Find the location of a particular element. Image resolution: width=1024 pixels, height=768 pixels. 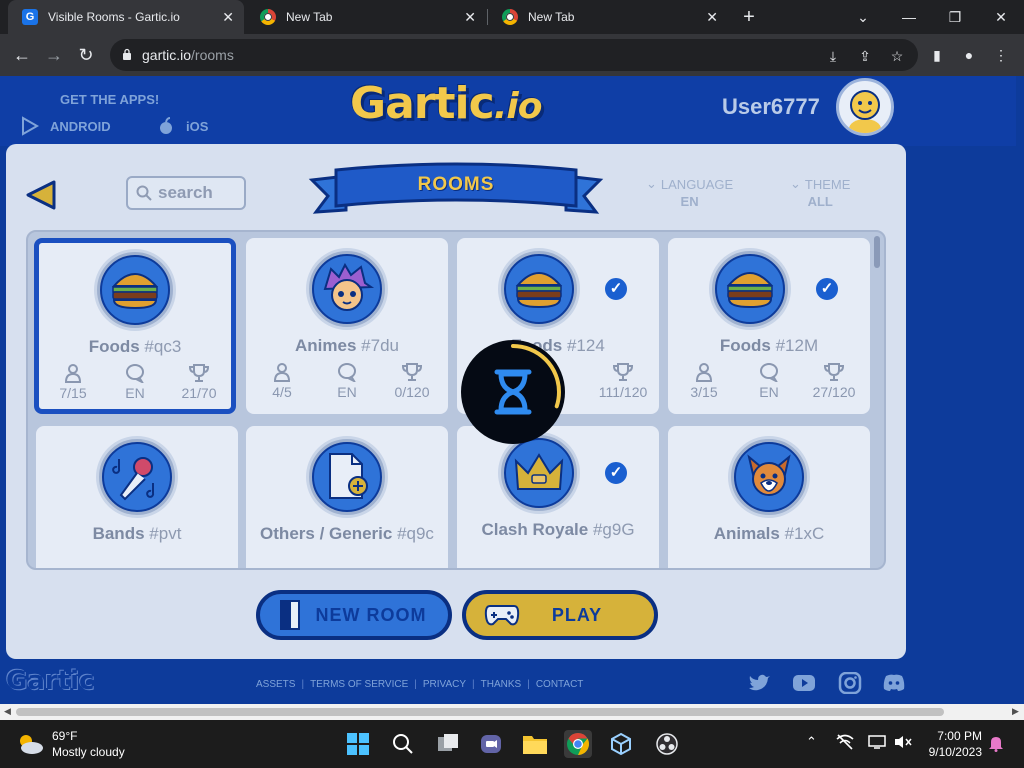

room-title: Clash Royale #g9G is located at coordinates (558, 529).